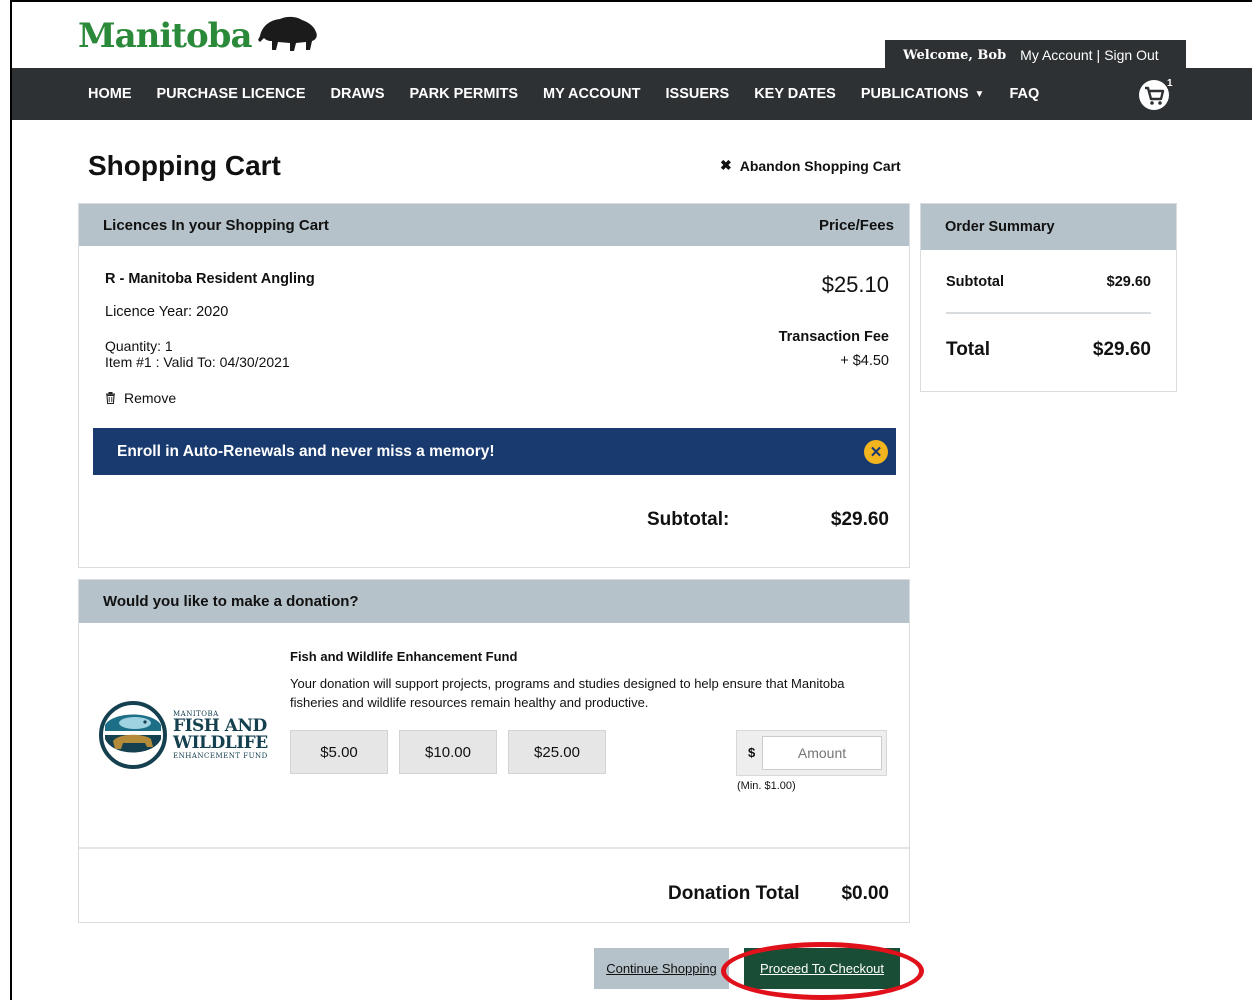  What do you see at coordinates (955, 55) in the screenshot?
I see `welcome-text: Welcome, Bob` at bounding box center [955, 55].